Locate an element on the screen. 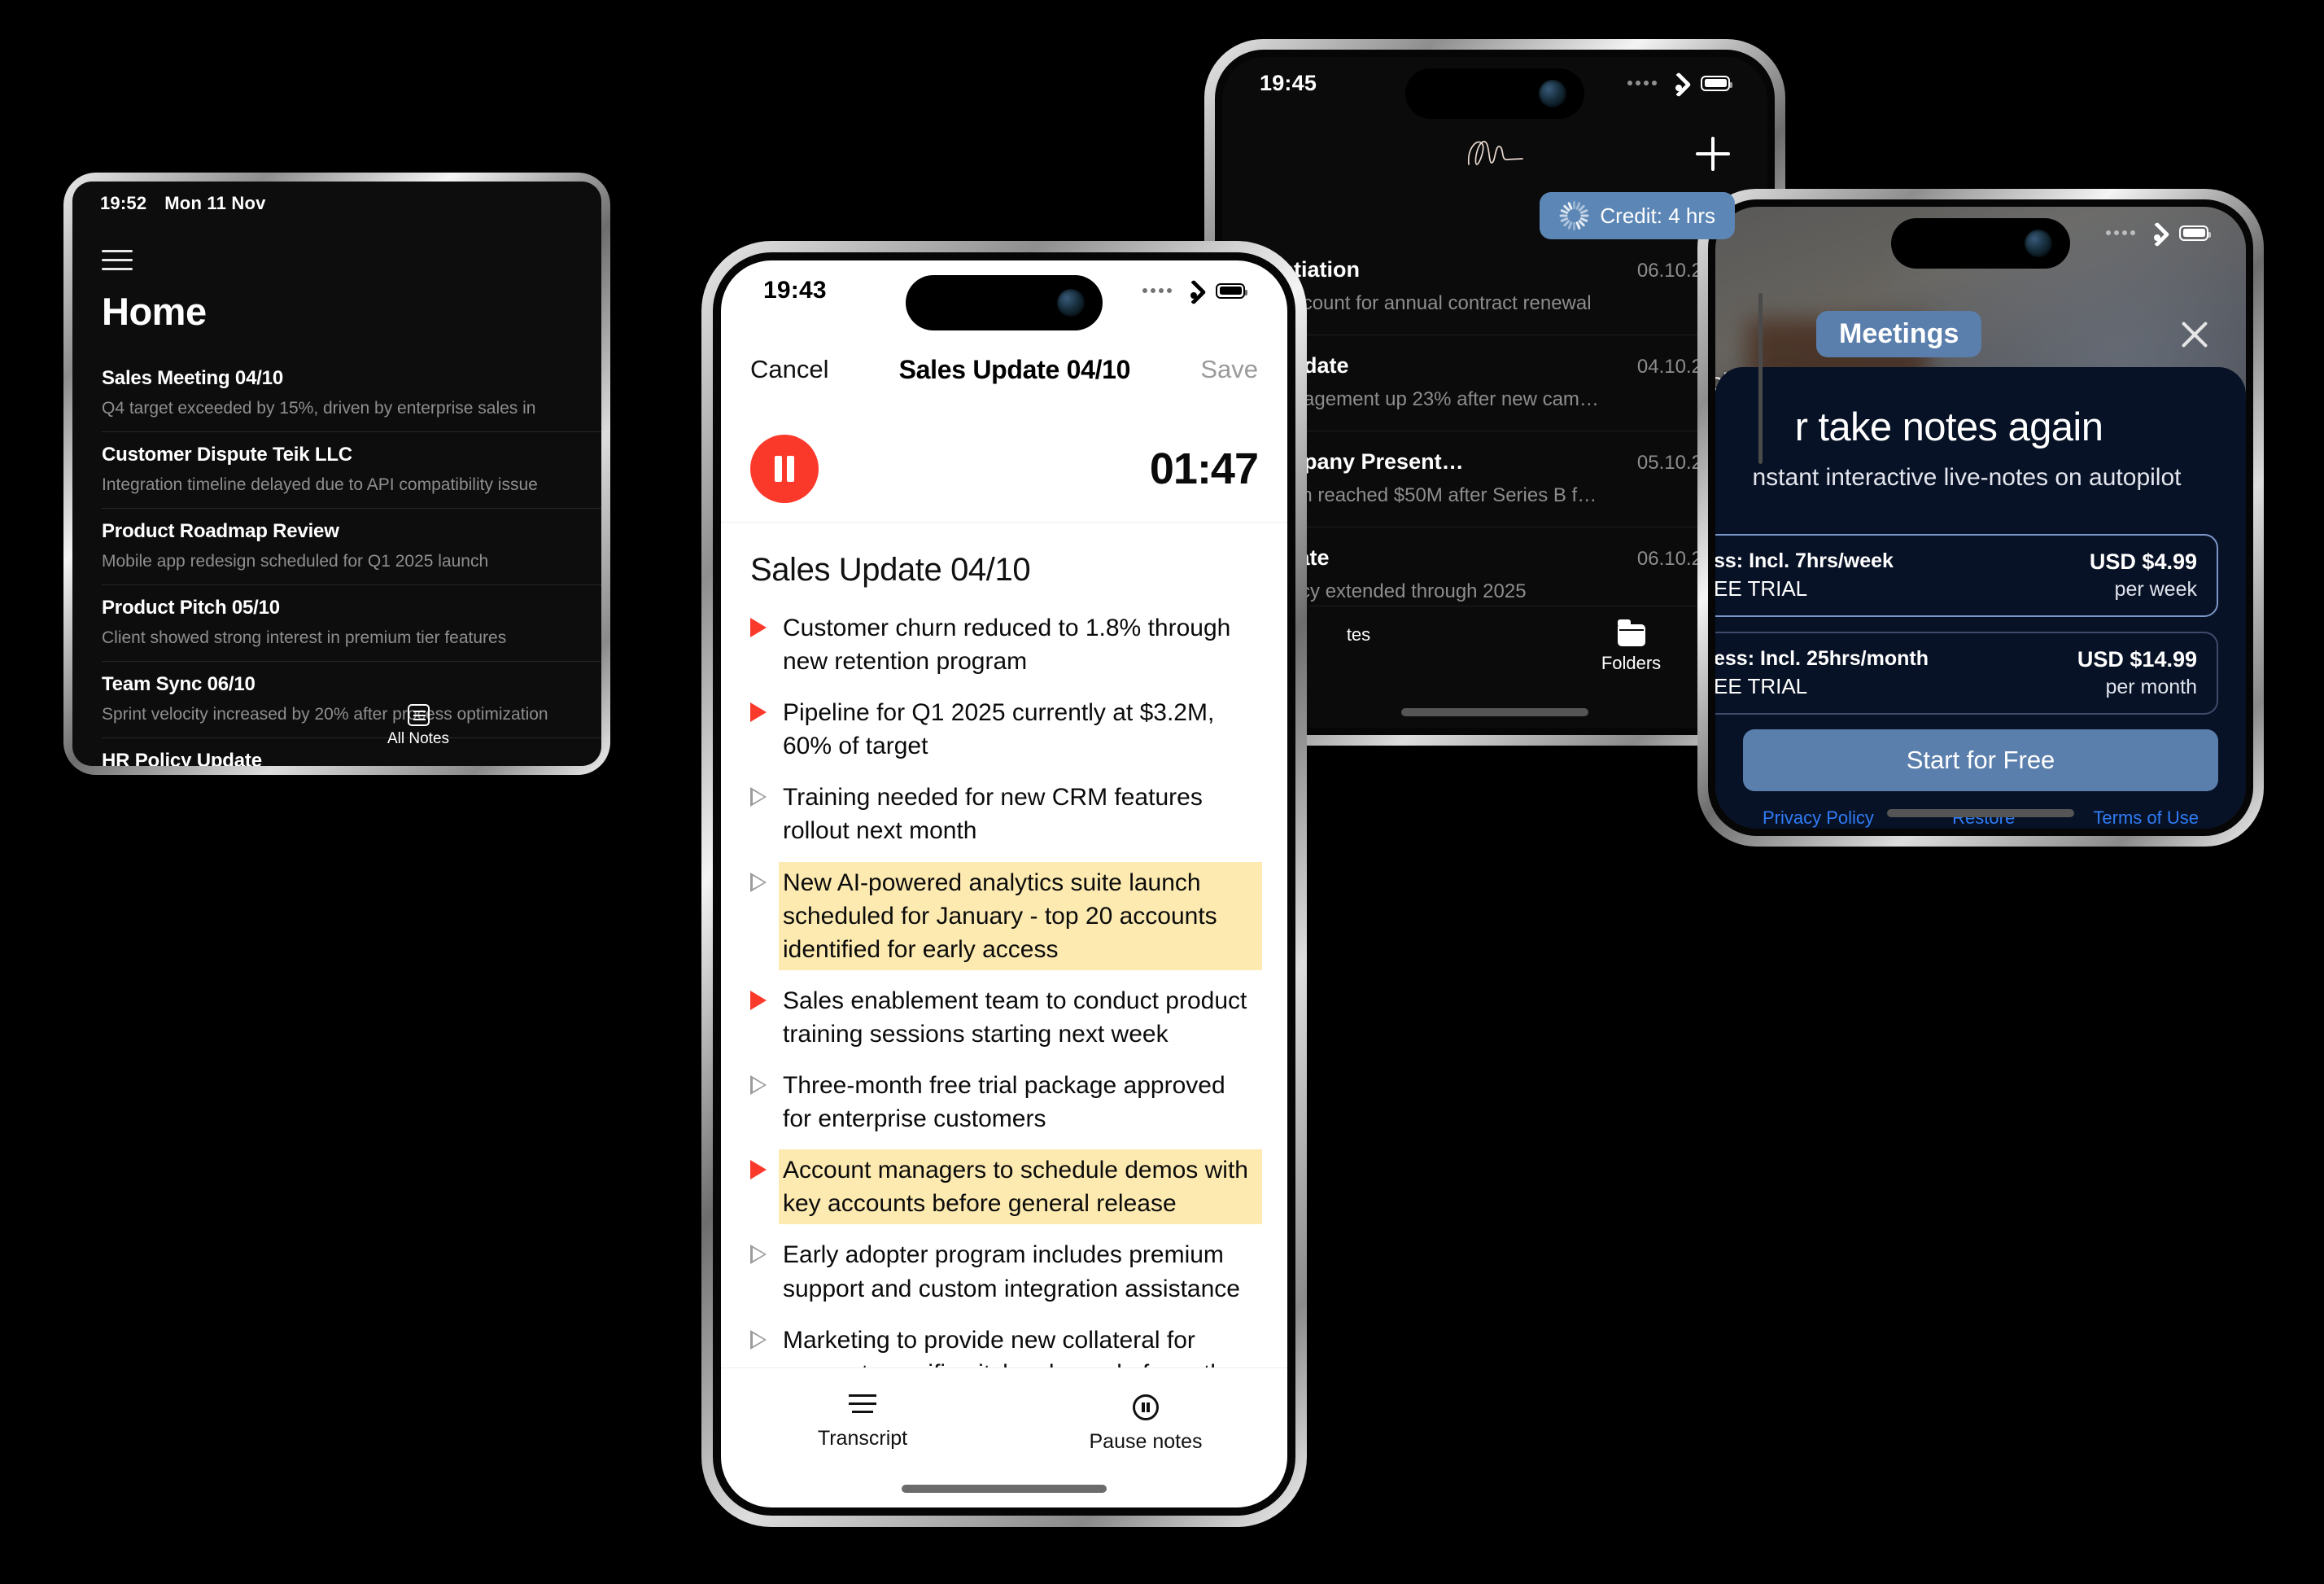 The width and height of the screenshot is (2324, 1584). add-note-button is located at coordinates (1713, 154).